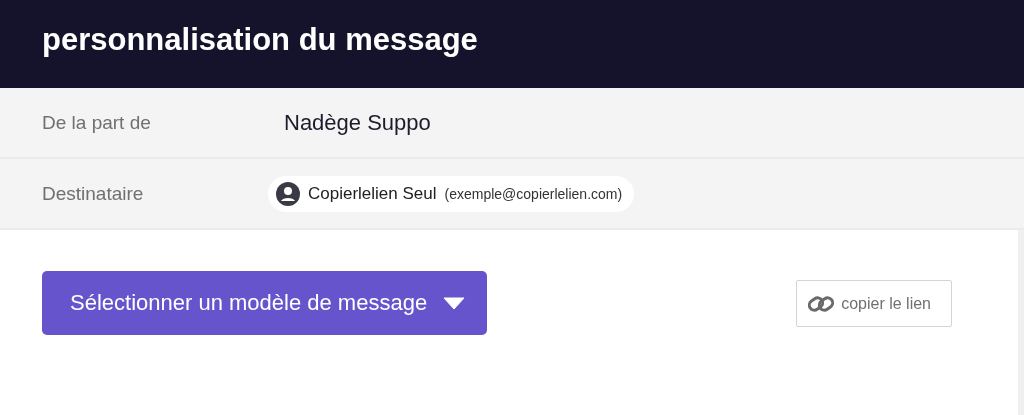 The height and width of the screenshot is (415, 1024). What do you see at coordinates (874, 303) in the screenshot?
I see `copy-link-button: copier le lien` at bounding box center [874, 303].